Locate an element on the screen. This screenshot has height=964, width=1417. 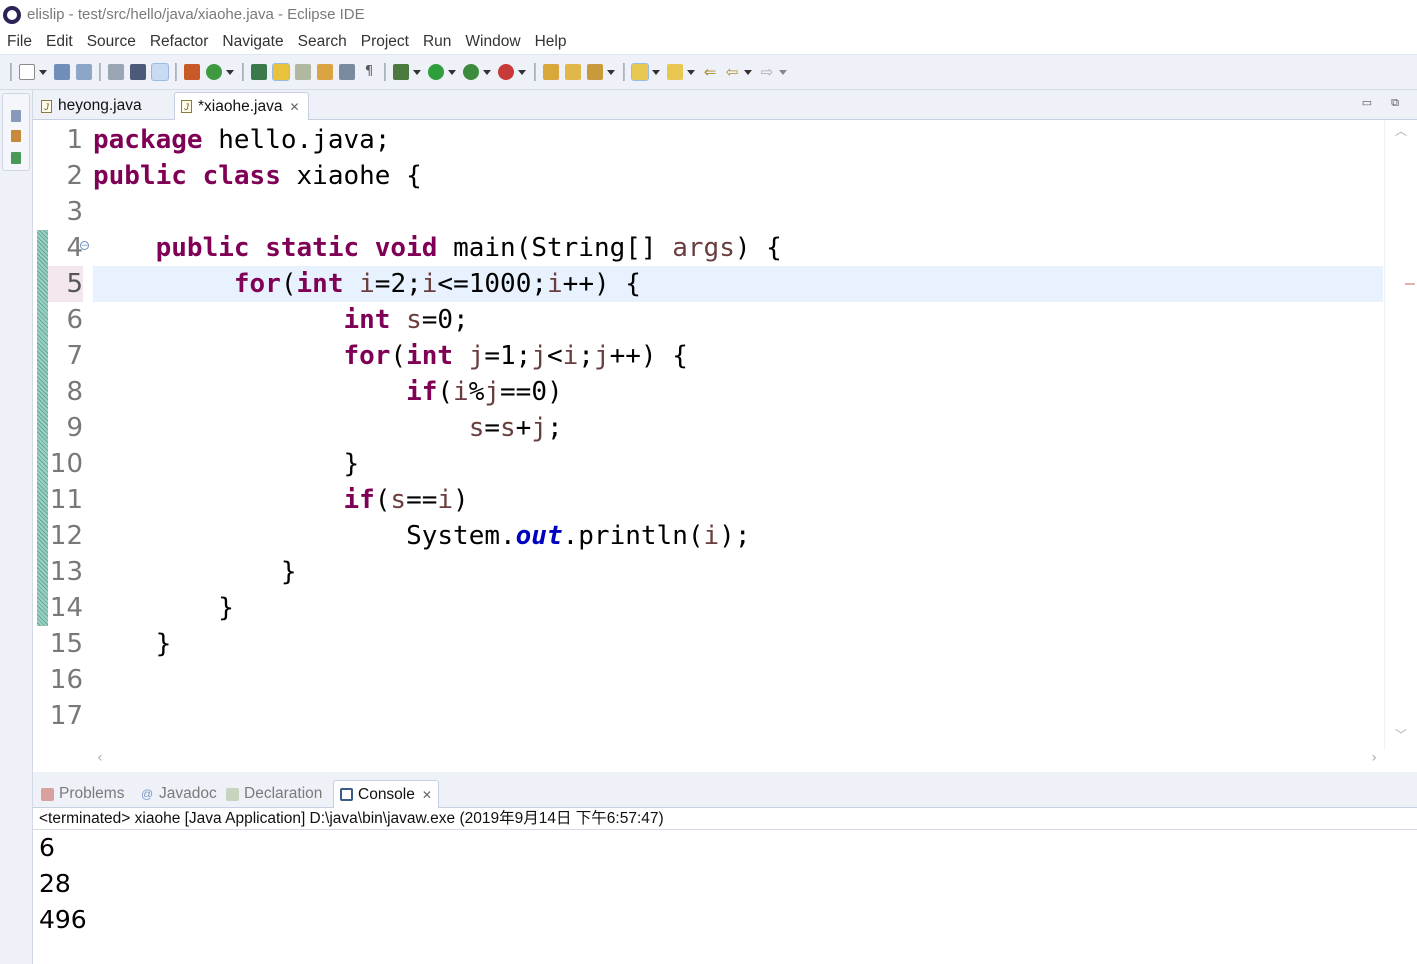
tab-xiaohe-java: J *xiaohe.java ✕ is located at coordinates (241, 106).